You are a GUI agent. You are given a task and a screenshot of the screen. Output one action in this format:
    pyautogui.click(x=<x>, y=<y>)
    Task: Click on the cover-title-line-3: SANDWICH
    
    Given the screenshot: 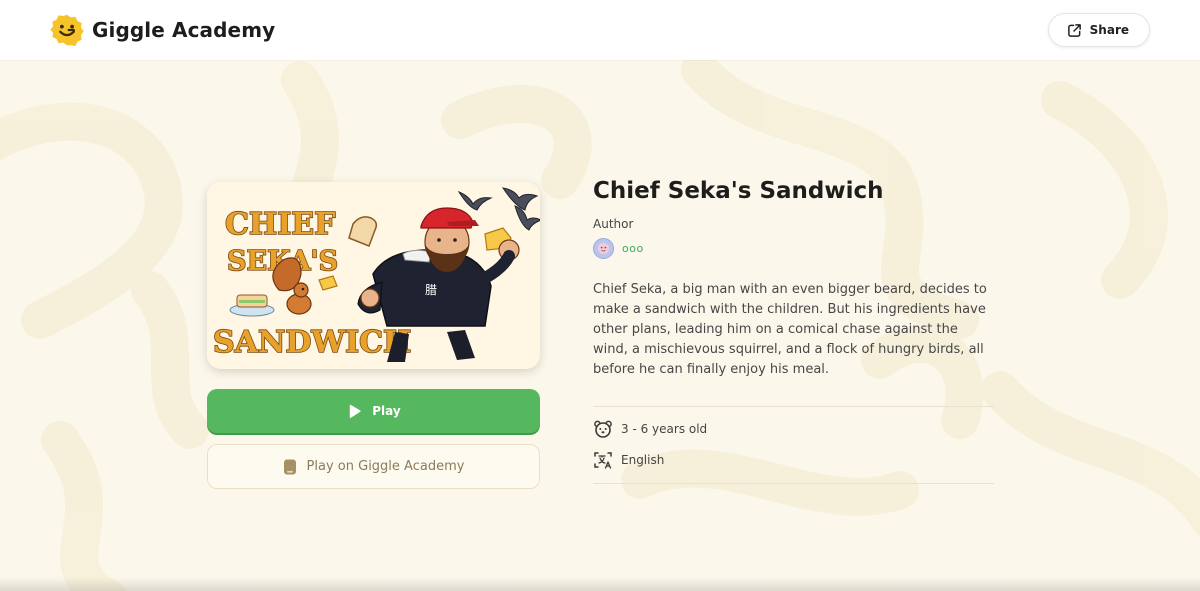 What is the action you would take?
    pyautogui.click(x=312, y=342)
    